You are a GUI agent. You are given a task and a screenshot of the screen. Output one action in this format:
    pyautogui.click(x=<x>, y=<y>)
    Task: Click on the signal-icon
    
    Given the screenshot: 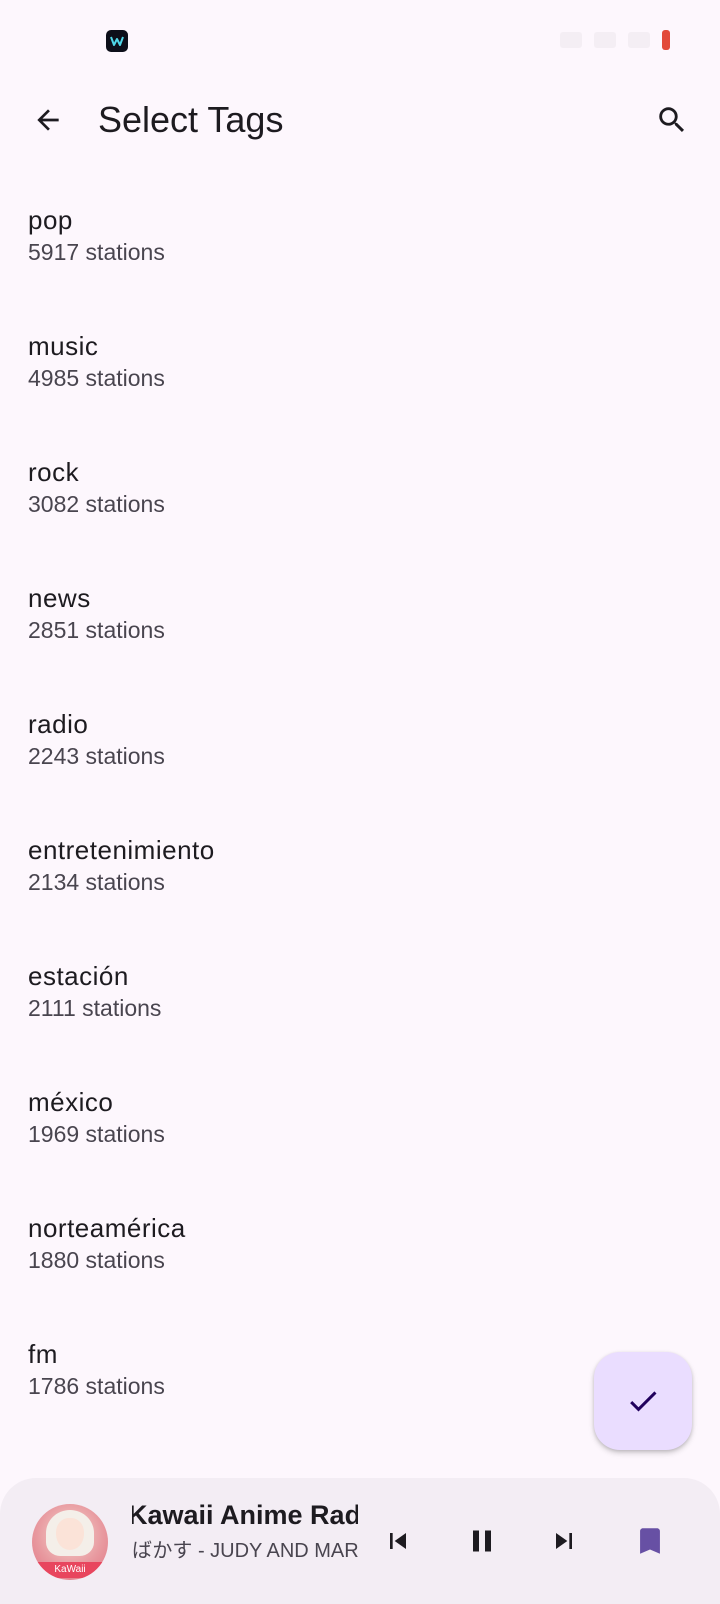 What is the action you would take?
    pyautogui.click(x=605, y=40)
    